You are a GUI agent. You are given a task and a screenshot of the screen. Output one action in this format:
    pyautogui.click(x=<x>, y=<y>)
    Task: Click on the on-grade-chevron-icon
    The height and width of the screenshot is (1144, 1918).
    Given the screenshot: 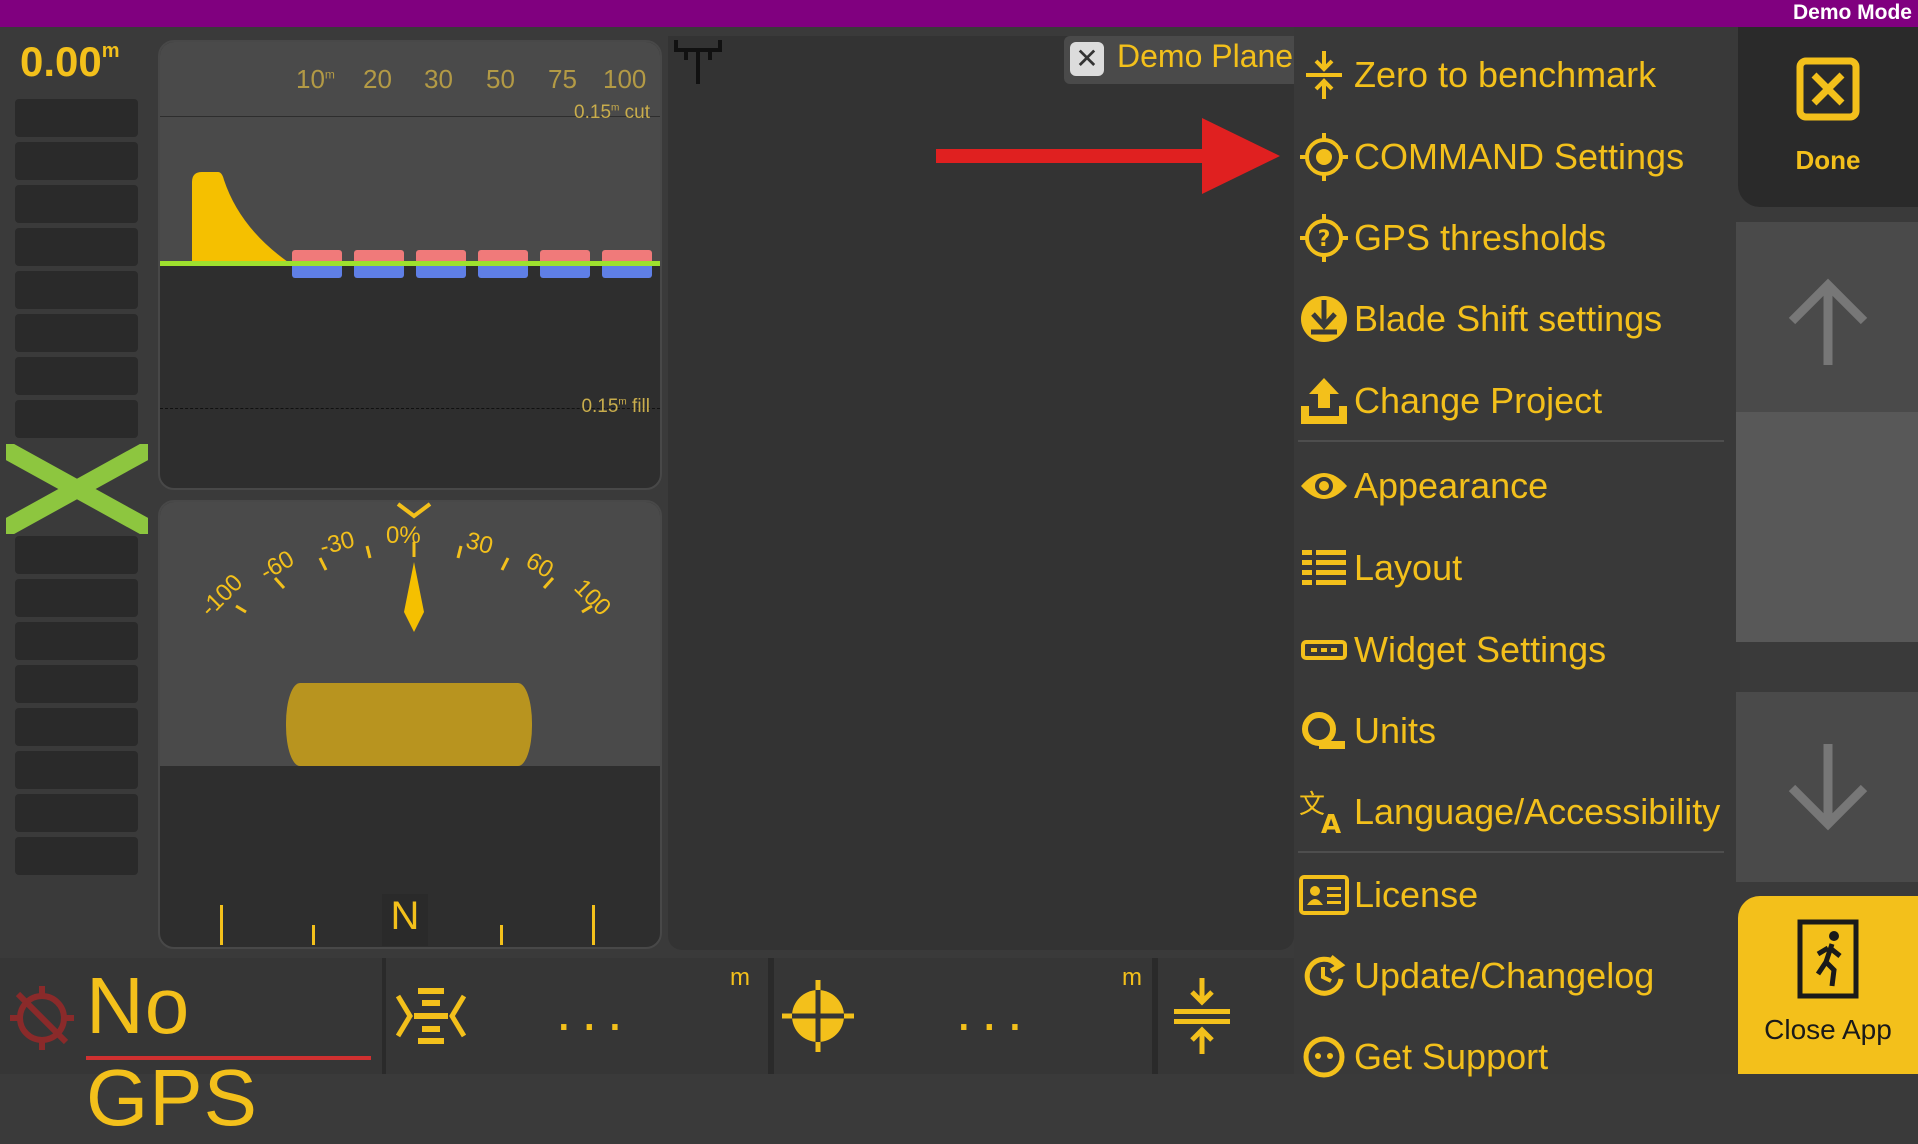 What is the action you would take?
    pyautogui.click(x=77, y=489)
    